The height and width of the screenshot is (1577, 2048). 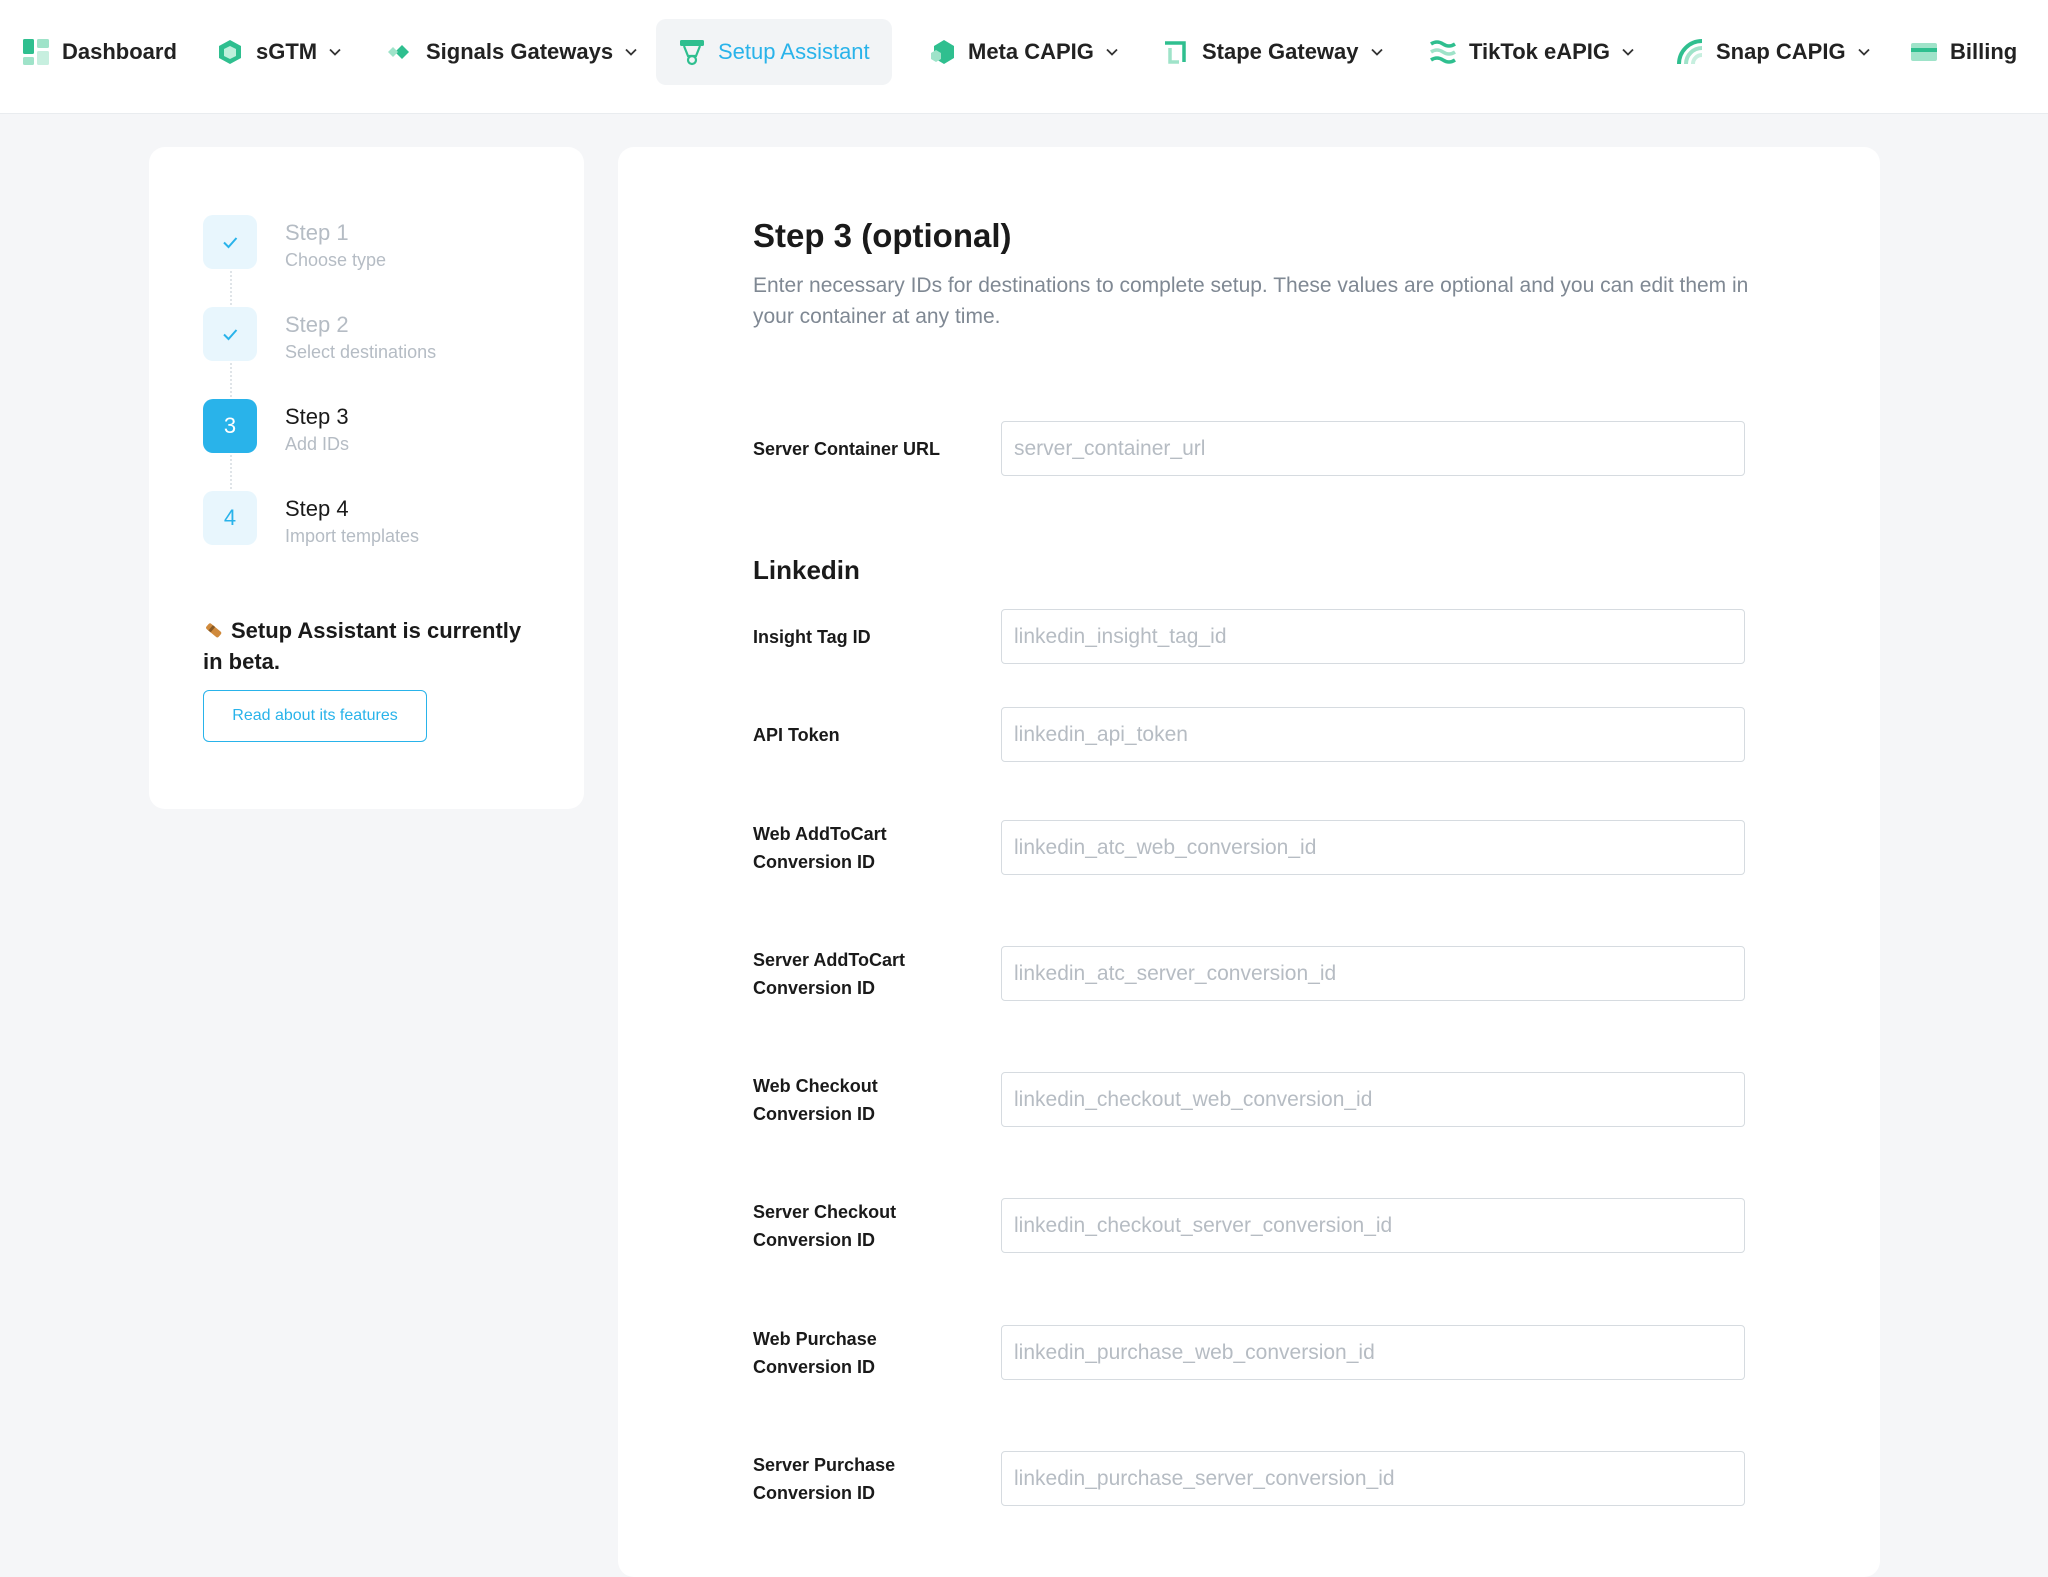 What do you see at coordinates (794, 51) in the screenshot?
I see `nav-setup-assistant-label: Setup Assistant` at bounding box center [794, 51].